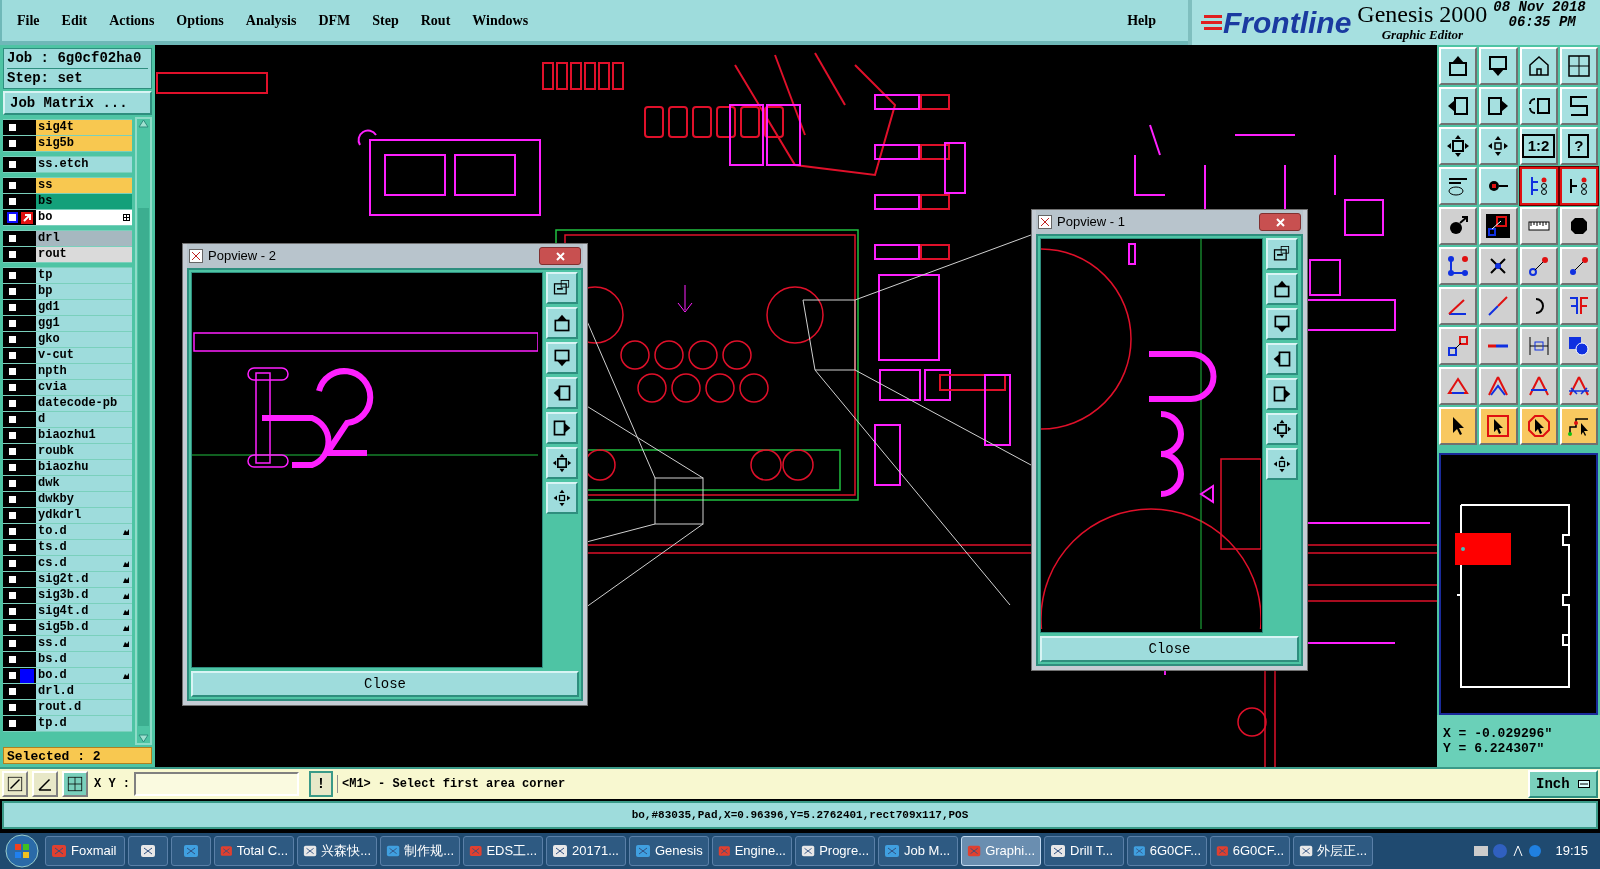 The height and width of the screenshot is (869, 1600). I want to click on tool-button: 1:2, so click(1538, 146).